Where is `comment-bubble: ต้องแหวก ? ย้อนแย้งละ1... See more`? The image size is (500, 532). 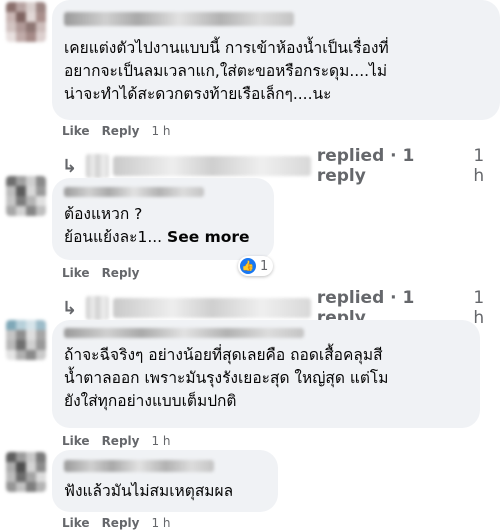 comment-bubble: ต้องแหวก ? ย้อนแย้งละ1... See more is located at coordinates (163, 219).